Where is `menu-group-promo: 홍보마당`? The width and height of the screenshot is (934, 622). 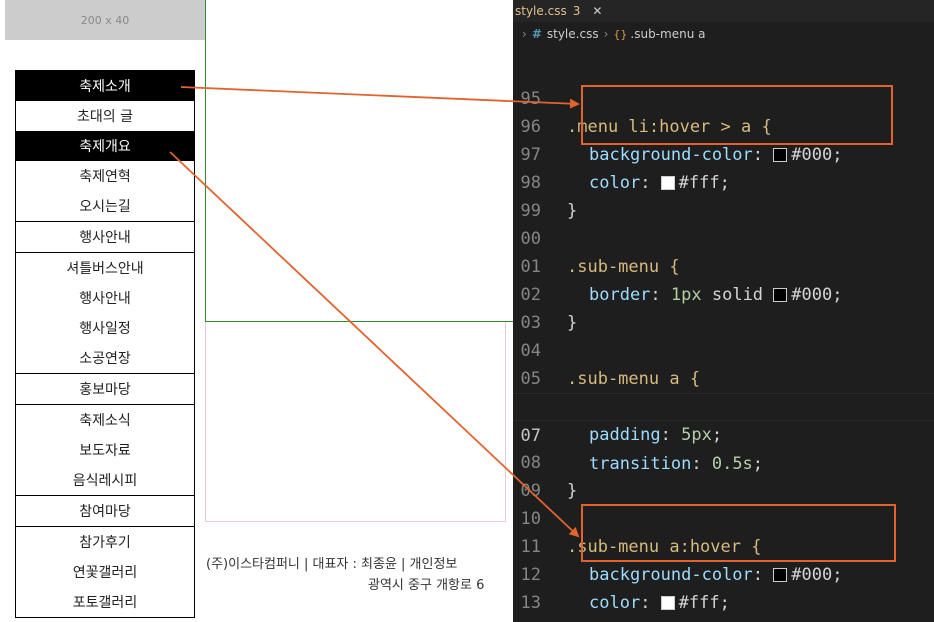 menu-group-promo: 홍보마당 is located at coordinates (105, 389).